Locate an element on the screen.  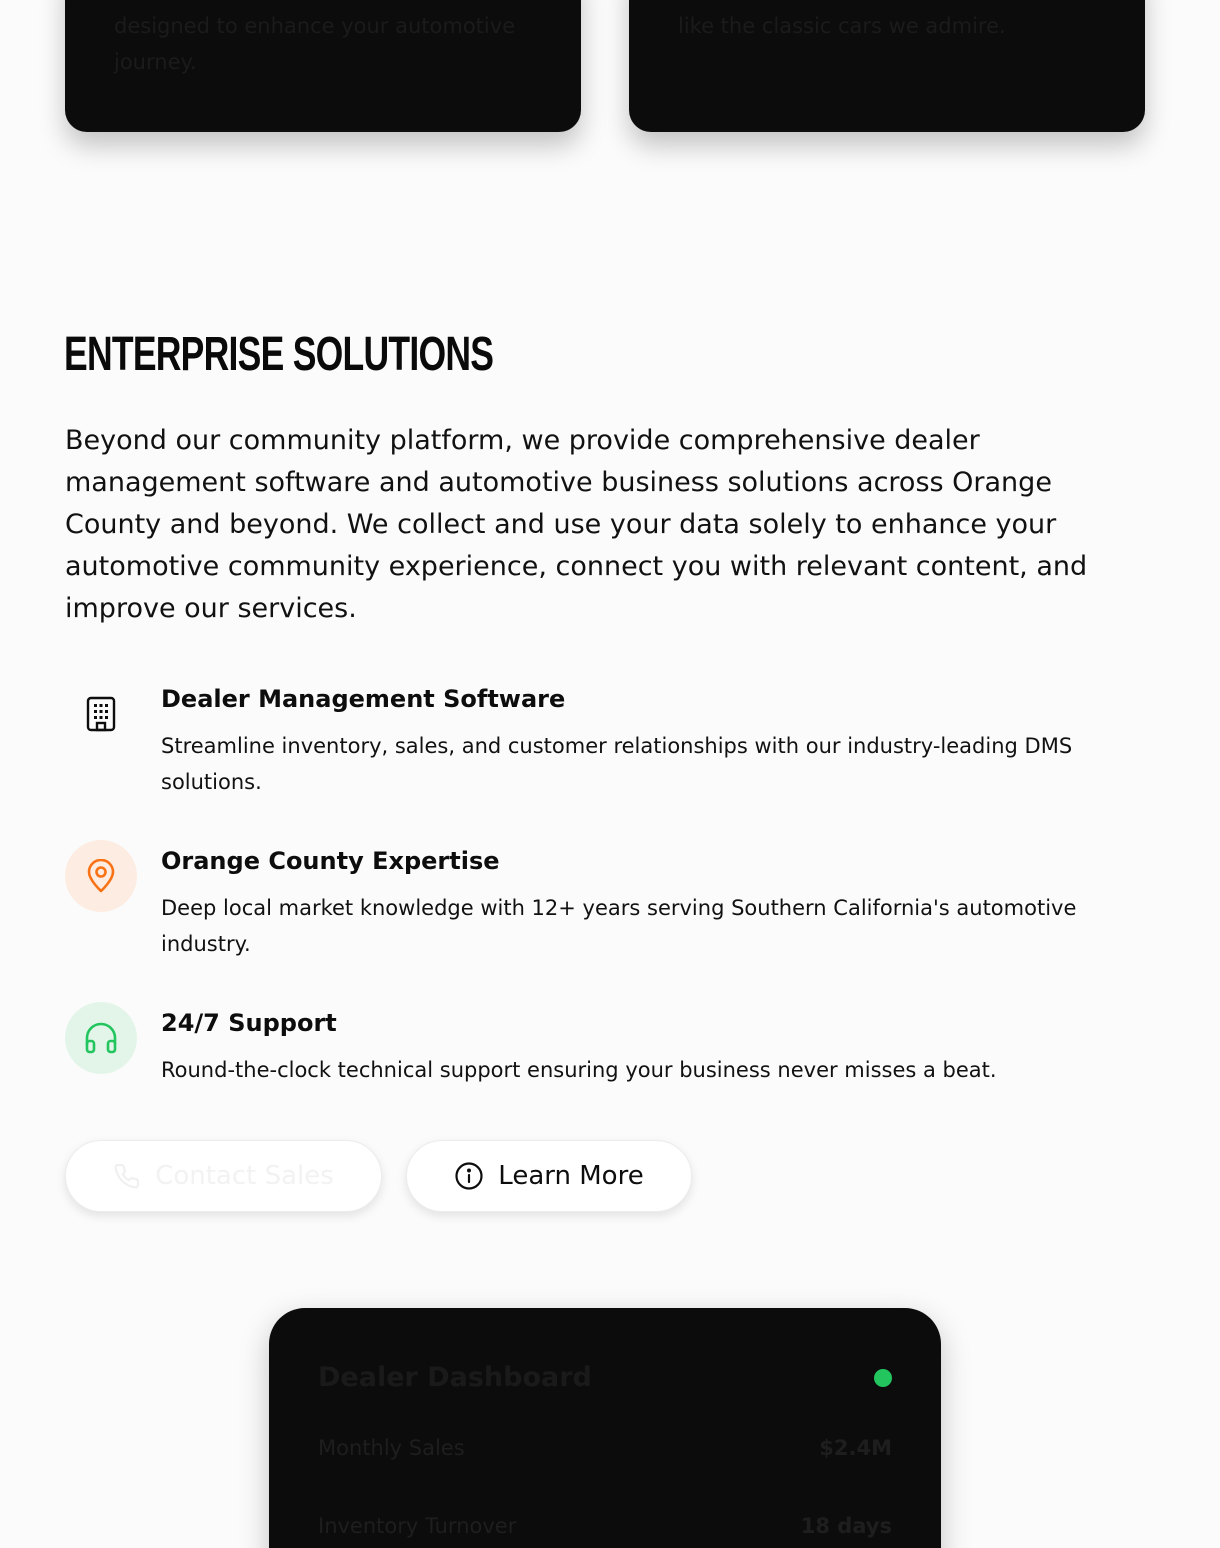
info-icon is located at coordinates (469, 1176).